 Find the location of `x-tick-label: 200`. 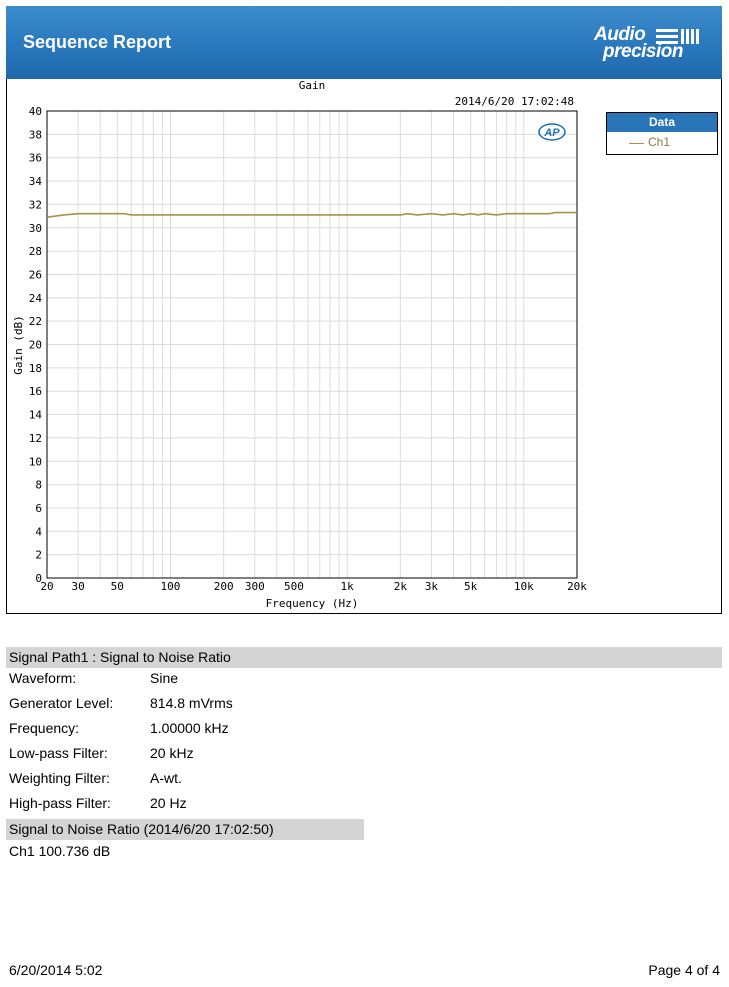

x-tick-label: 200 is located at coordinates (224, 586).